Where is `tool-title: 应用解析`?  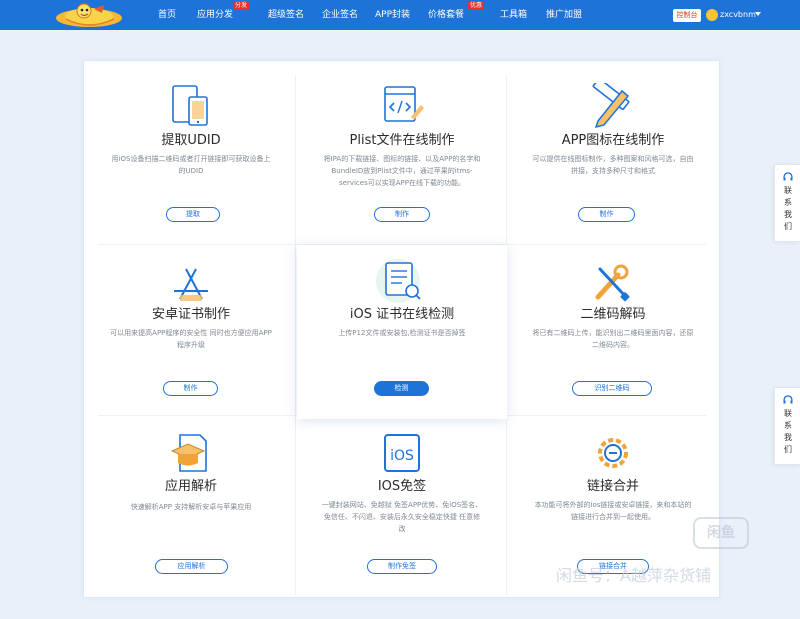 tool-title: 应用解析 is located at coordinates (190, 486).